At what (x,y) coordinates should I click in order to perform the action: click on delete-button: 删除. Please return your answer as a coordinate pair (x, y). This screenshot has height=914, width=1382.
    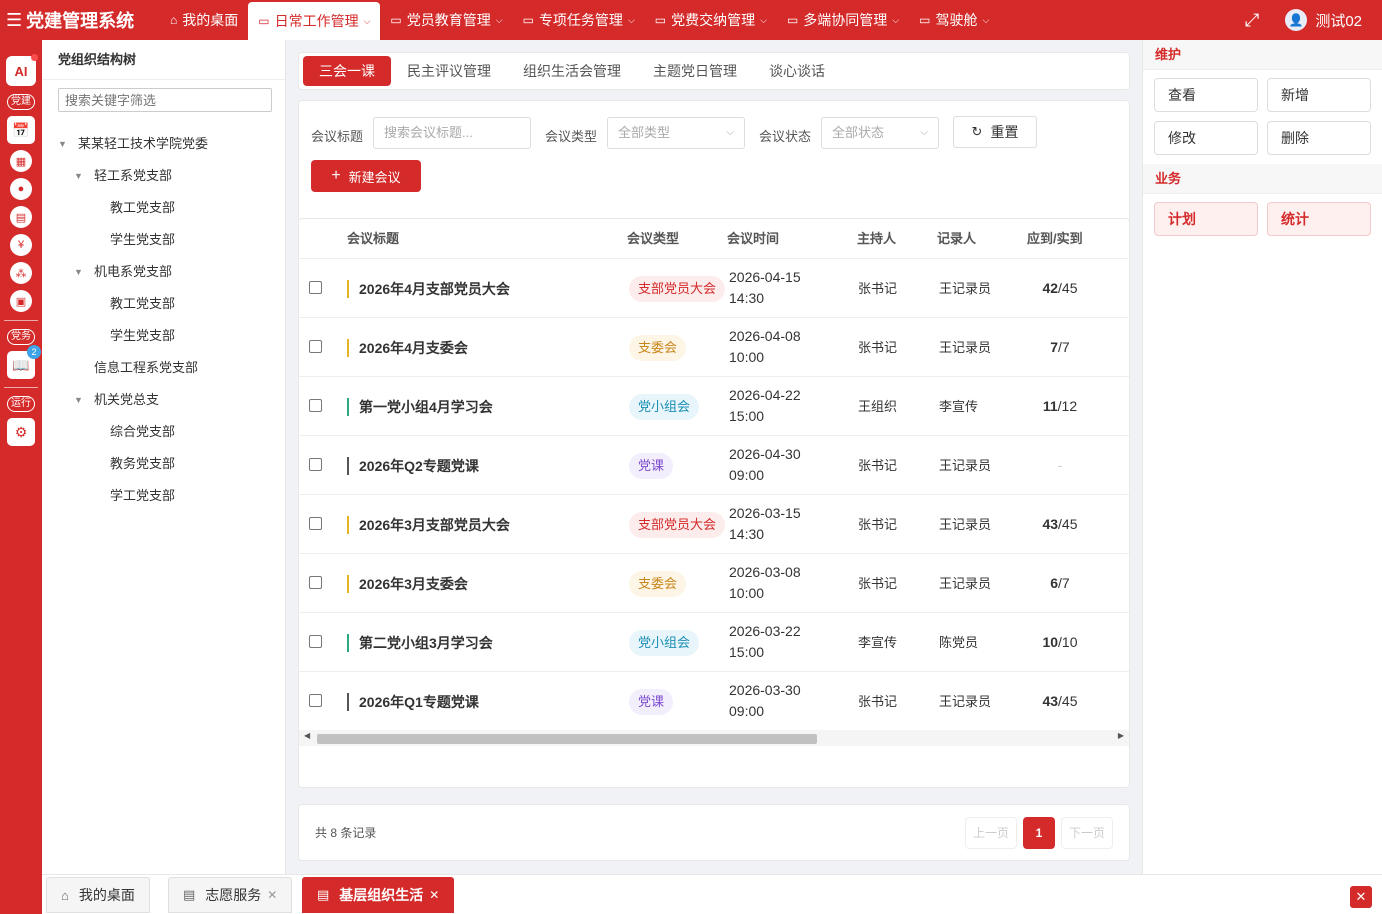
    Looking at the image, I should click on (1319, 138).